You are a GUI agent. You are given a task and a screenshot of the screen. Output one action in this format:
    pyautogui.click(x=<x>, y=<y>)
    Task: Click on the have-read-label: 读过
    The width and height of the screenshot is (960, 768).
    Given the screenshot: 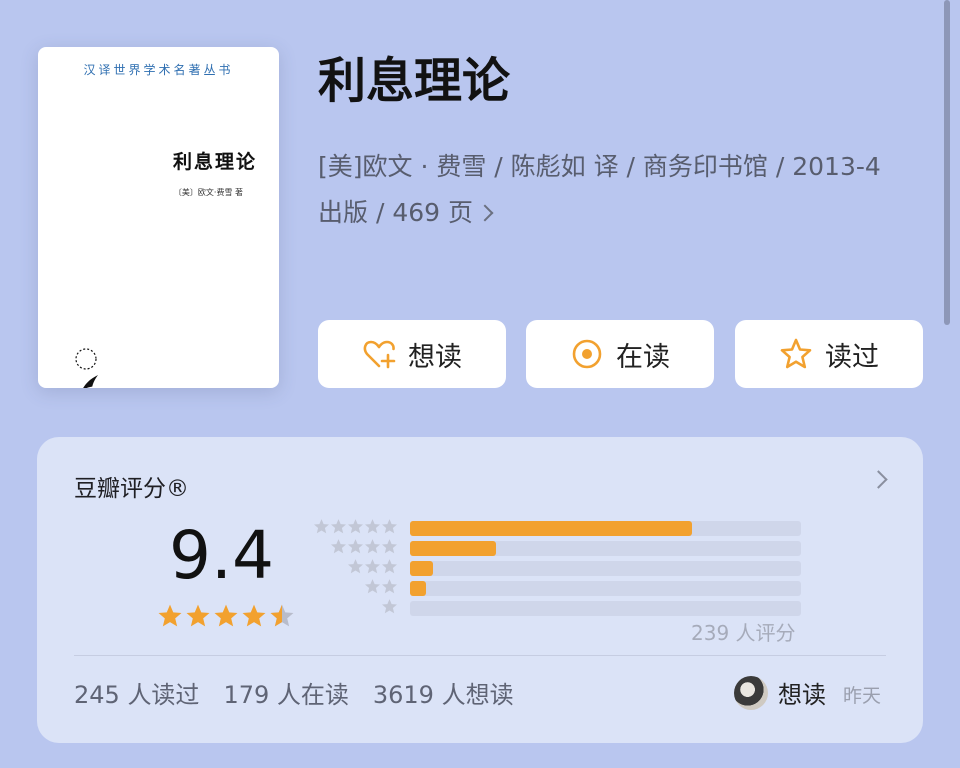 What is the action you would take?
    pyautogui.click(x=852, y=357)
    